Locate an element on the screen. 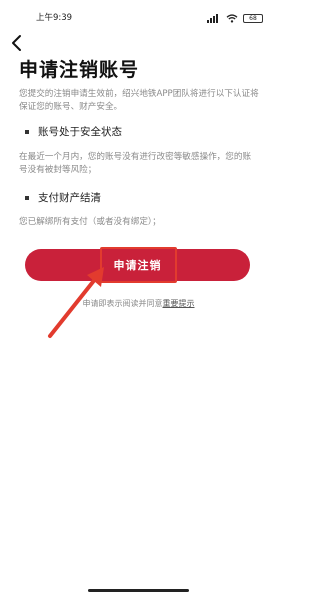 Image resolution: width=320 pixels, height=600 pixels. back-arrow-icon is located at coordinates (18, 43).